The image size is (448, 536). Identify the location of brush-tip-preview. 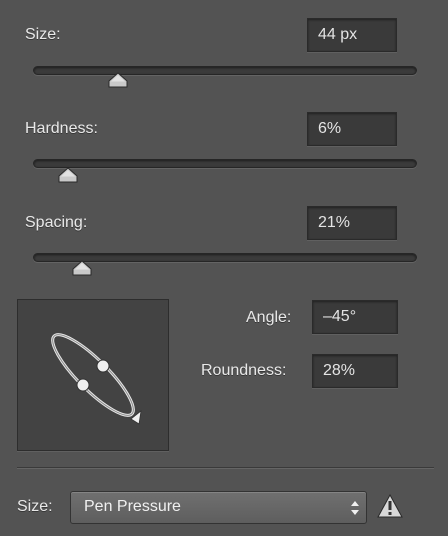
(93, 375).